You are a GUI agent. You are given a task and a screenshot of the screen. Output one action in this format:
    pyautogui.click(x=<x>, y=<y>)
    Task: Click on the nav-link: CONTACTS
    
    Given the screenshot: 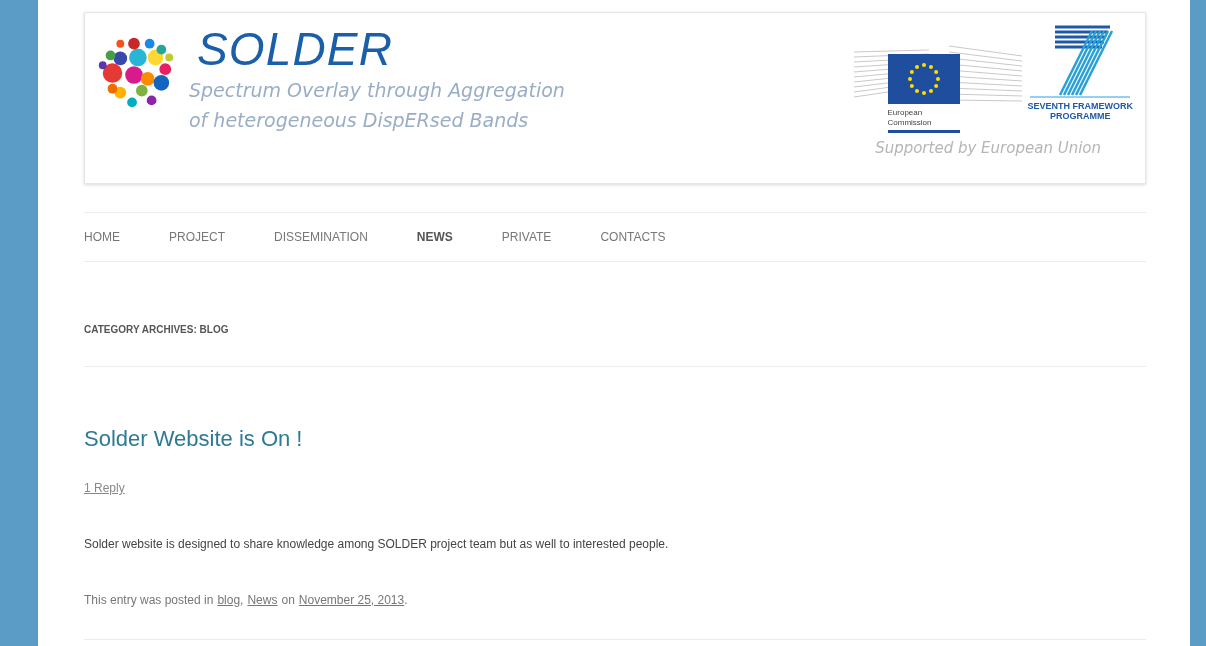 What is the action you would take?
    pyautogui.click(x=633, y=237)
    